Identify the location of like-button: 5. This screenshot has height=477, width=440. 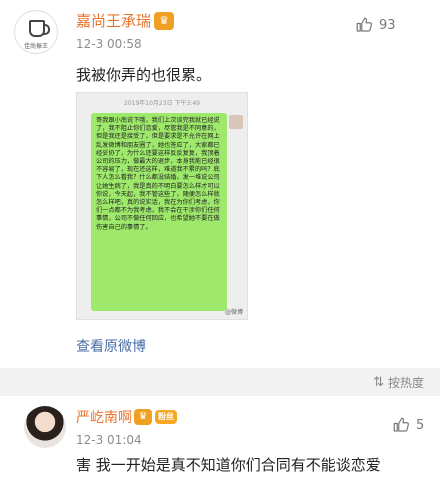
(408, 425).